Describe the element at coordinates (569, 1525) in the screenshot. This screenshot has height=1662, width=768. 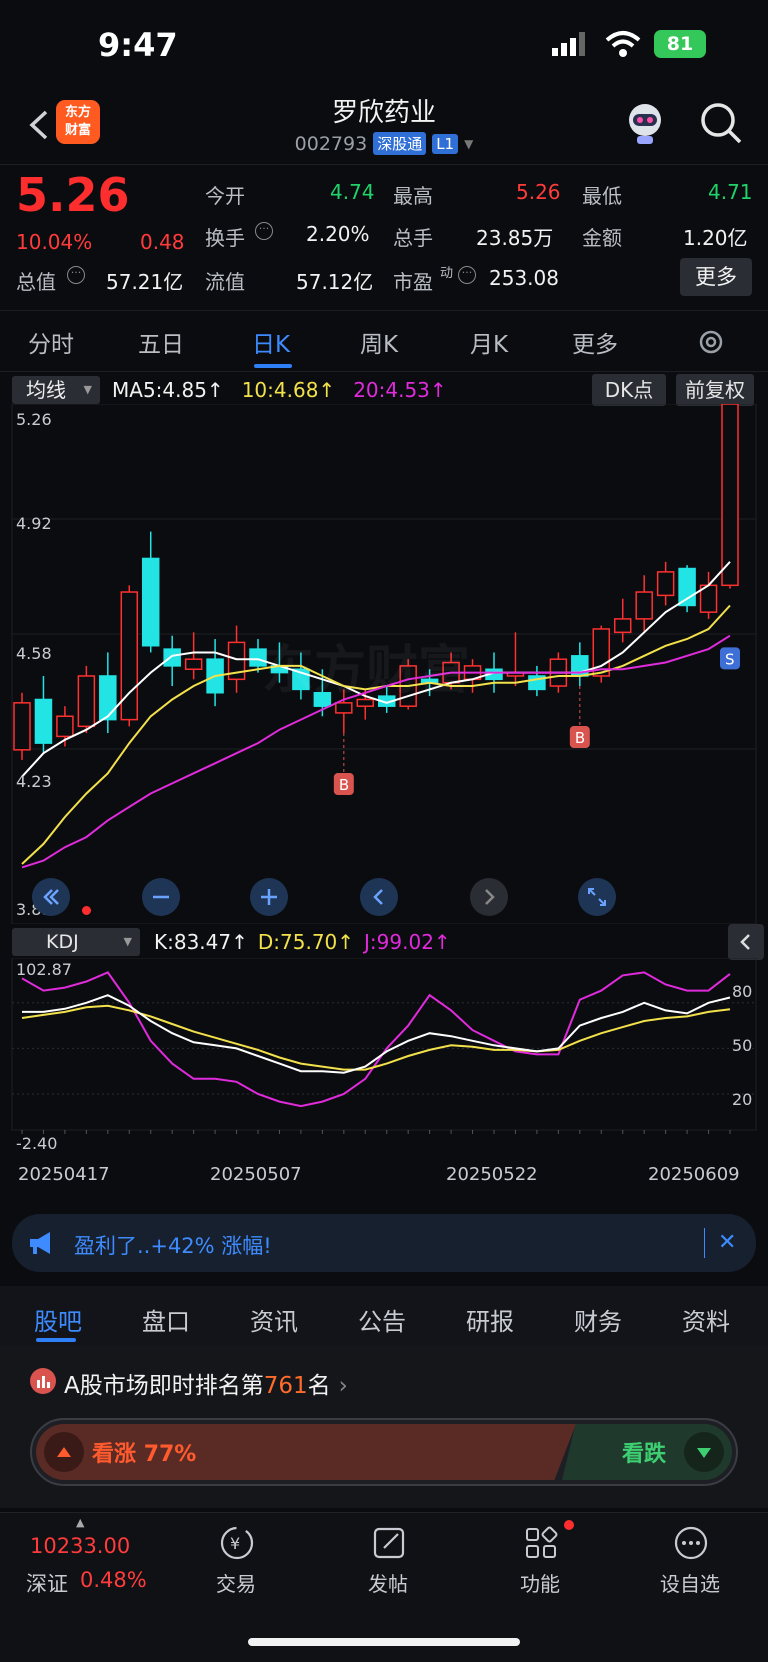
I see `notification-dot` at that location.